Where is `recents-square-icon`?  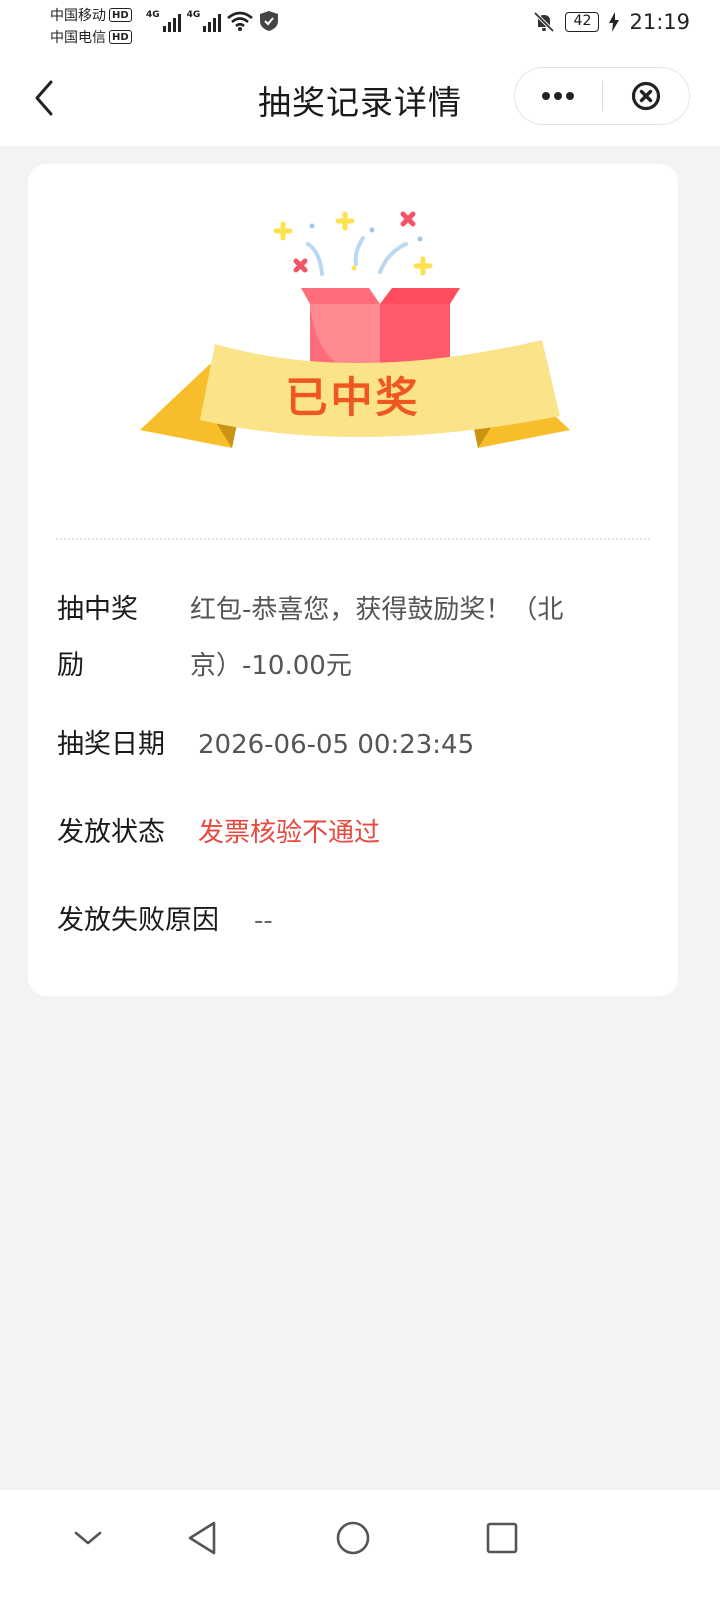
recents-square-icon is located at coordinates (502, 1538).